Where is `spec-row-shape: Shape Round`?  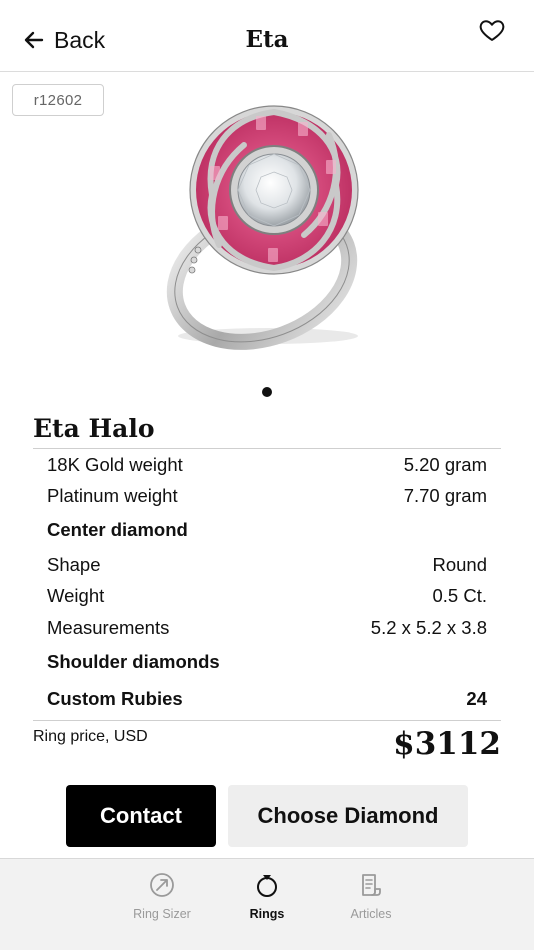
spec-row-shape: Shape Round is located at coordinates (267, 565).